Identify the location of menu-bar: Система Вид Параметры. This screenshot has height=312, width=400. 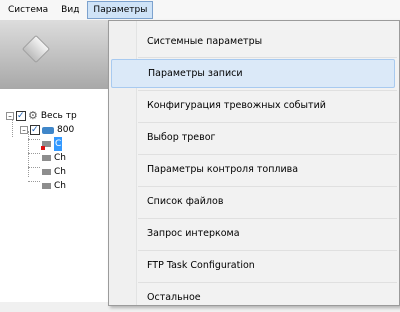
(200, 10).